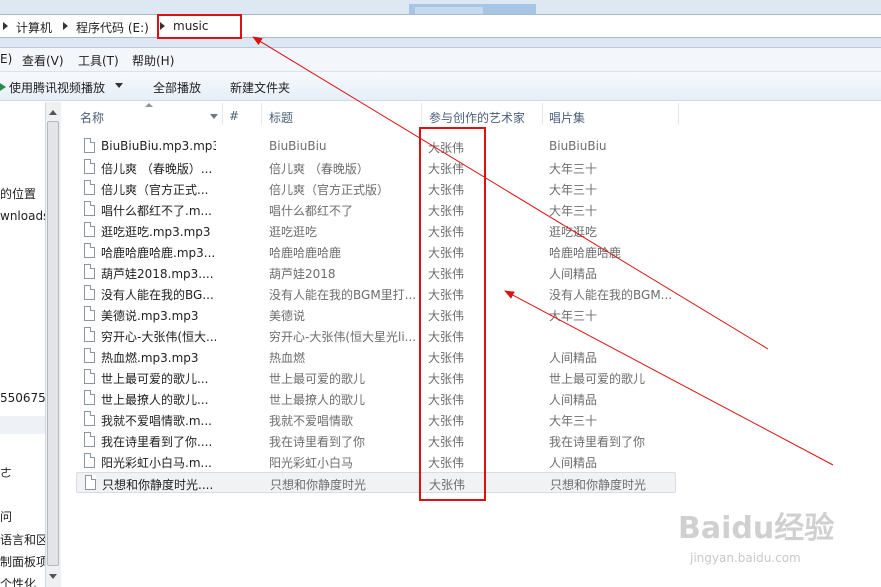 Image resolution: width=881 pixels, height=587 pixels. Describe the element at coordinates (669, 378) in the screenshot. I see `arrow-to-artist-column` at that location.